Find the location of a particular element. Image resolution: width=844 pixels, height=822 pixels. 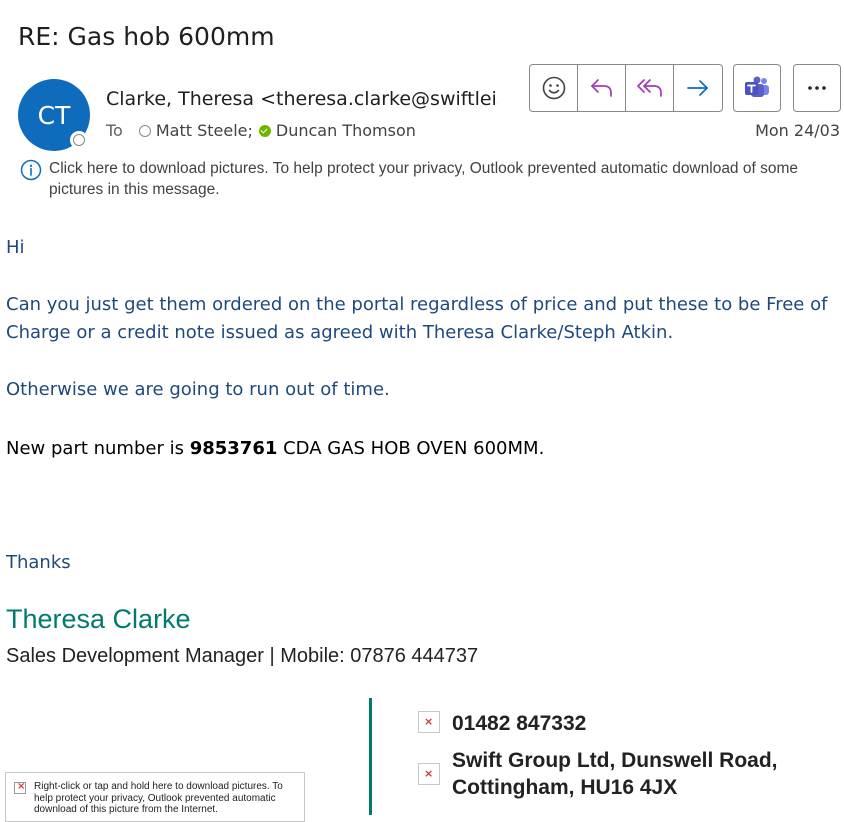

reply-button is located at coordinates (602, 88).